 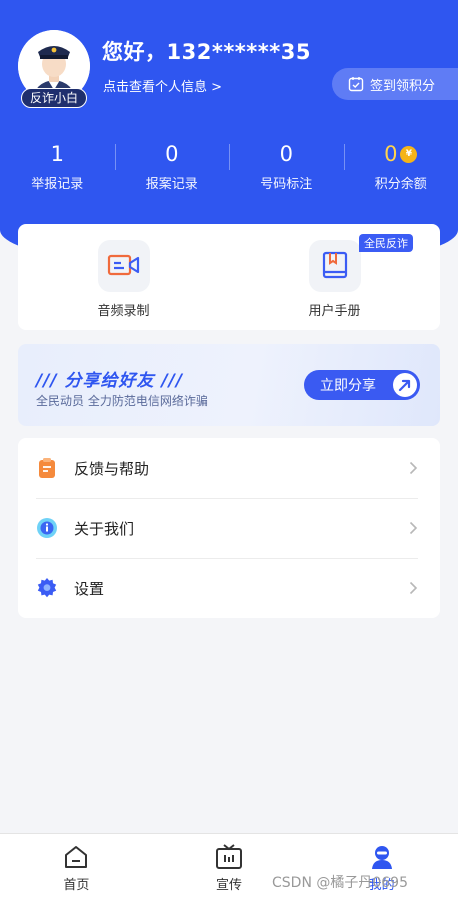 I want to click on avatar-badge: 反诈小白, so click(x=54, y=98).